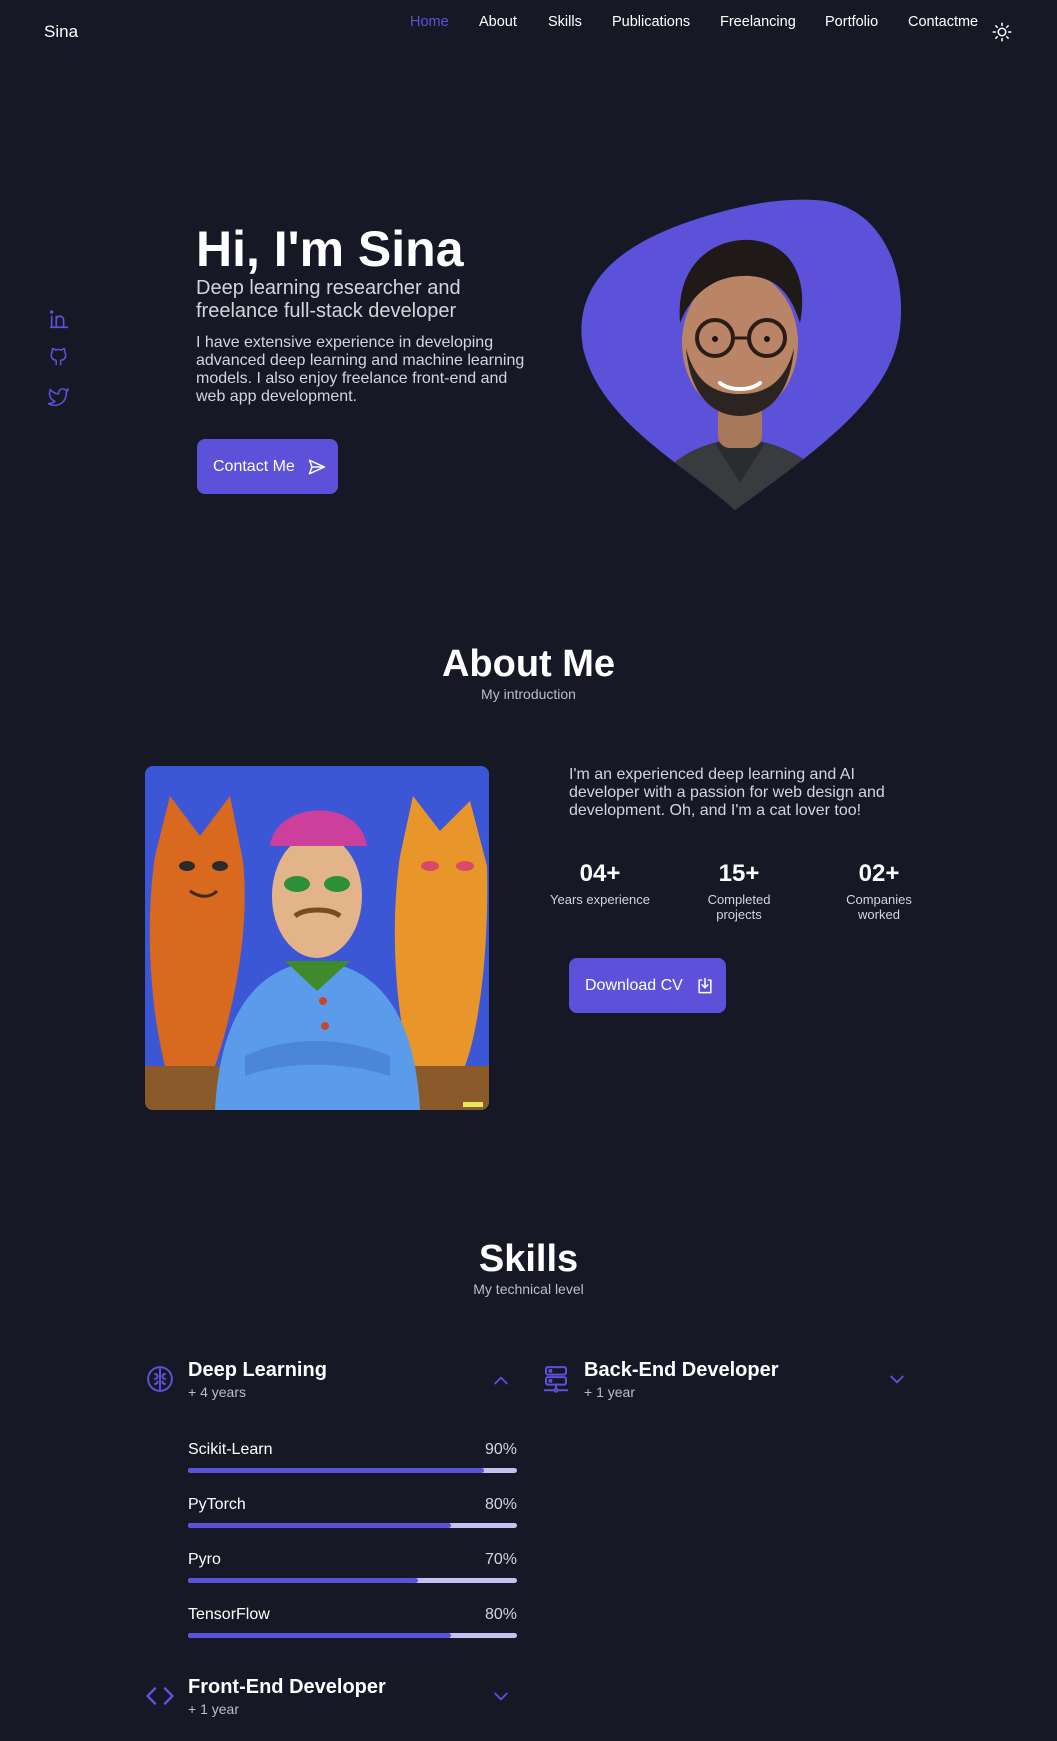  I want to click on hero-title: Hi, I'm Sina, so click(330, 249).